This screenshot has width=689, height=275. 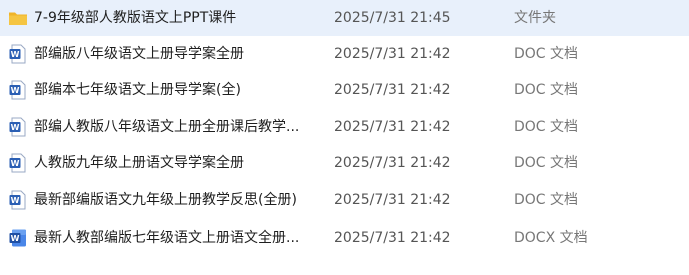 I want to click on file-name: 部编本七年级语文上册导学案(全), so click(x=137, y=90).